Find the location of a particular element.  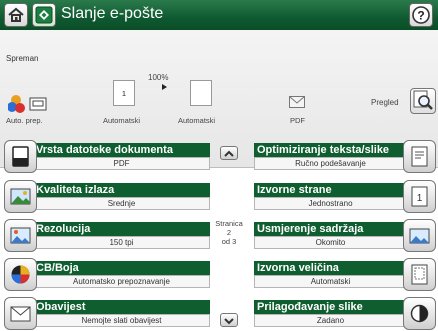

optimize-button is located at coordinates (419, 156).